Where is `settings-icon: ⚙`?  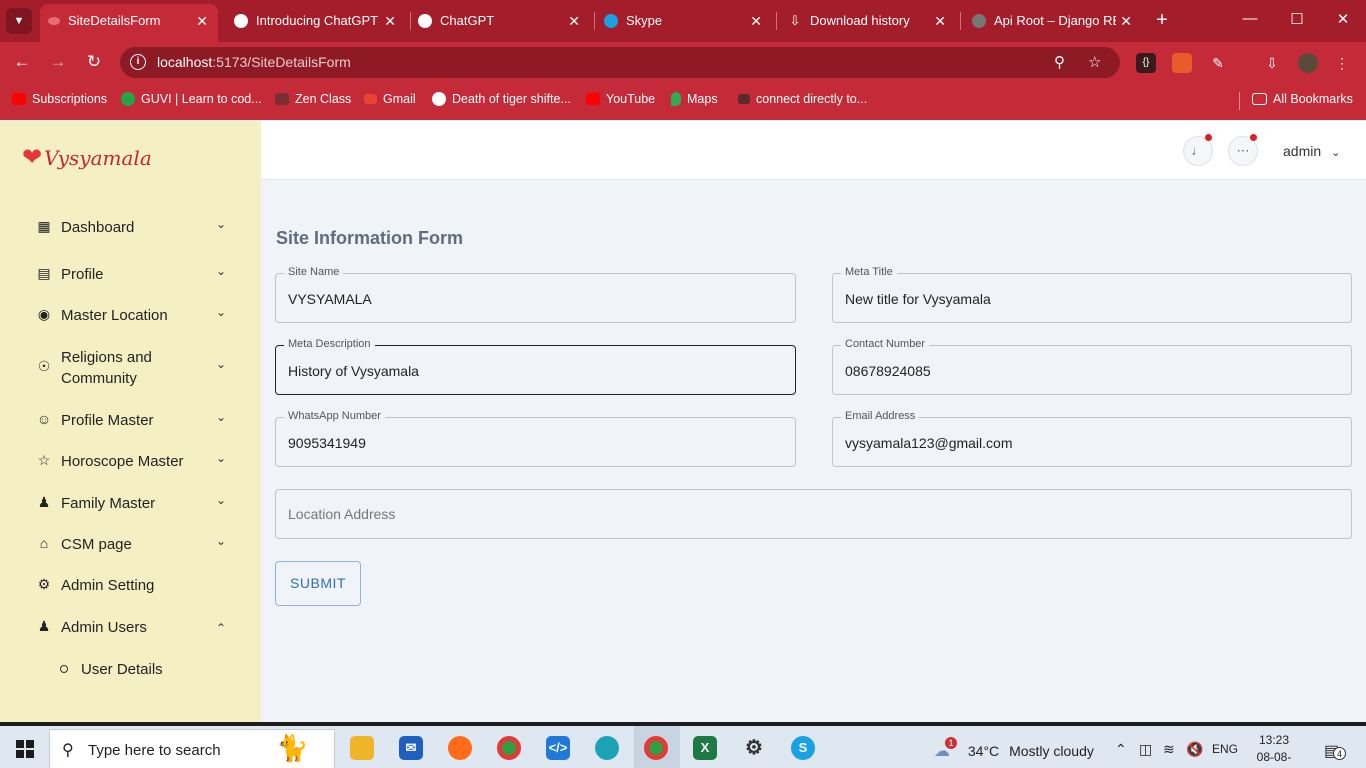 settings-icon: ⚙ is located at coordinates (754, 748).